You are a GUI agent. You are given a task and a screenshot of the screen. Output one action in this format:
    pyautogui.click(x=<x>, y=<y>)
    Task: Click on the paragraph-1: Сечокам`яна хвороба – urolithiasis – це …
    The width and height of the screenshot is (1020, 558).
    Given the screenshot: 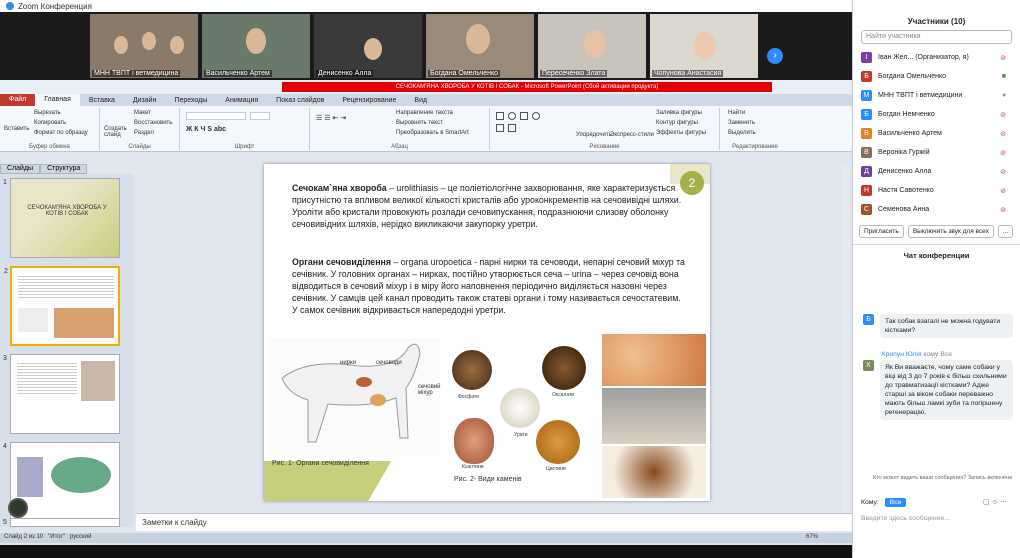 What is the action you would take?
    pyautogui.click(x=487, y=206)
    